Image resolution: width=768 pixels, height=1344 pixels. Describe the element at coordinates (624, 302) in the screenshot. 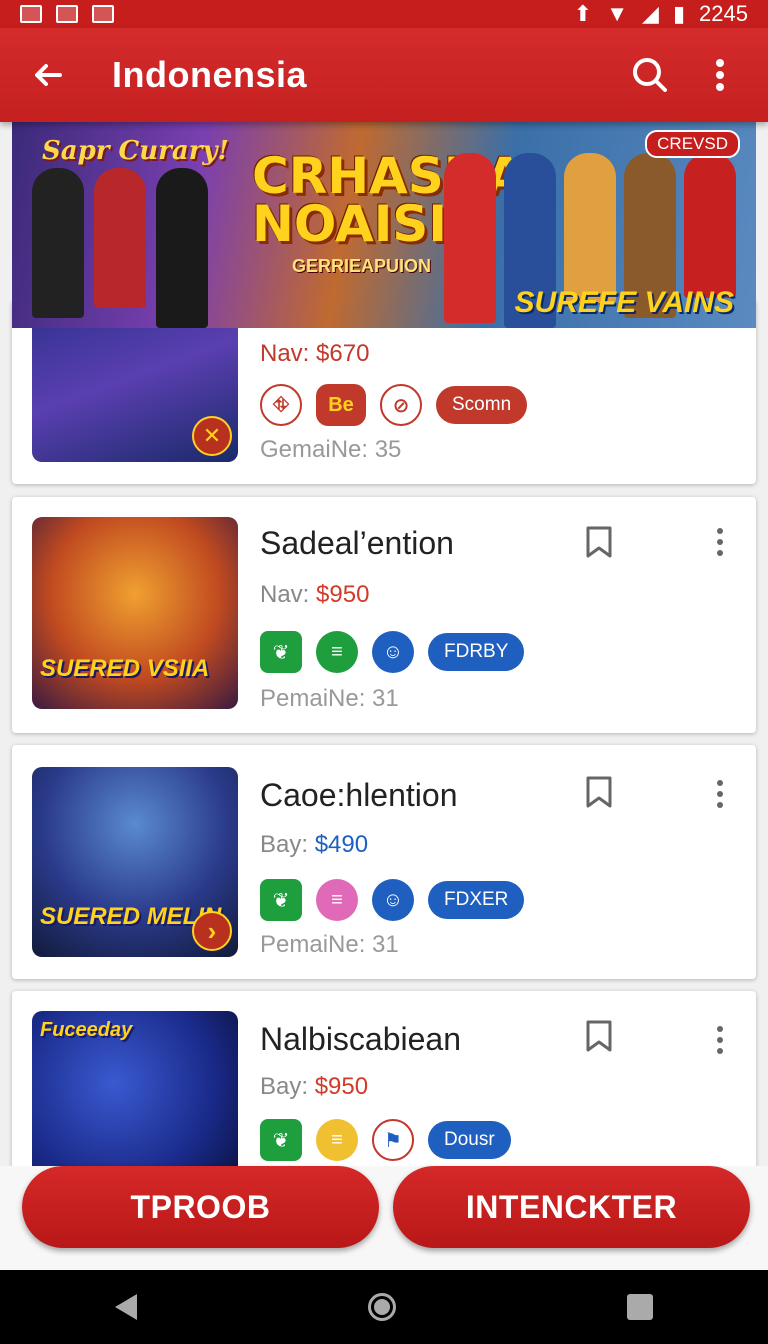

I see `banner-corner-label: SUREFE VAINS` at that location.